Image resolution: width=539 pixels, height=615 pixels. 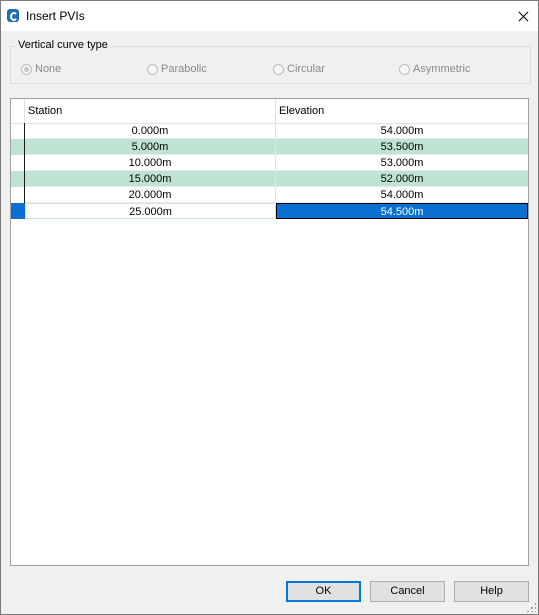 What do you see at coordinates (150, 131) in the screenshot?
I see `station-cell: 0.000m` at bounding box center [150, 131].